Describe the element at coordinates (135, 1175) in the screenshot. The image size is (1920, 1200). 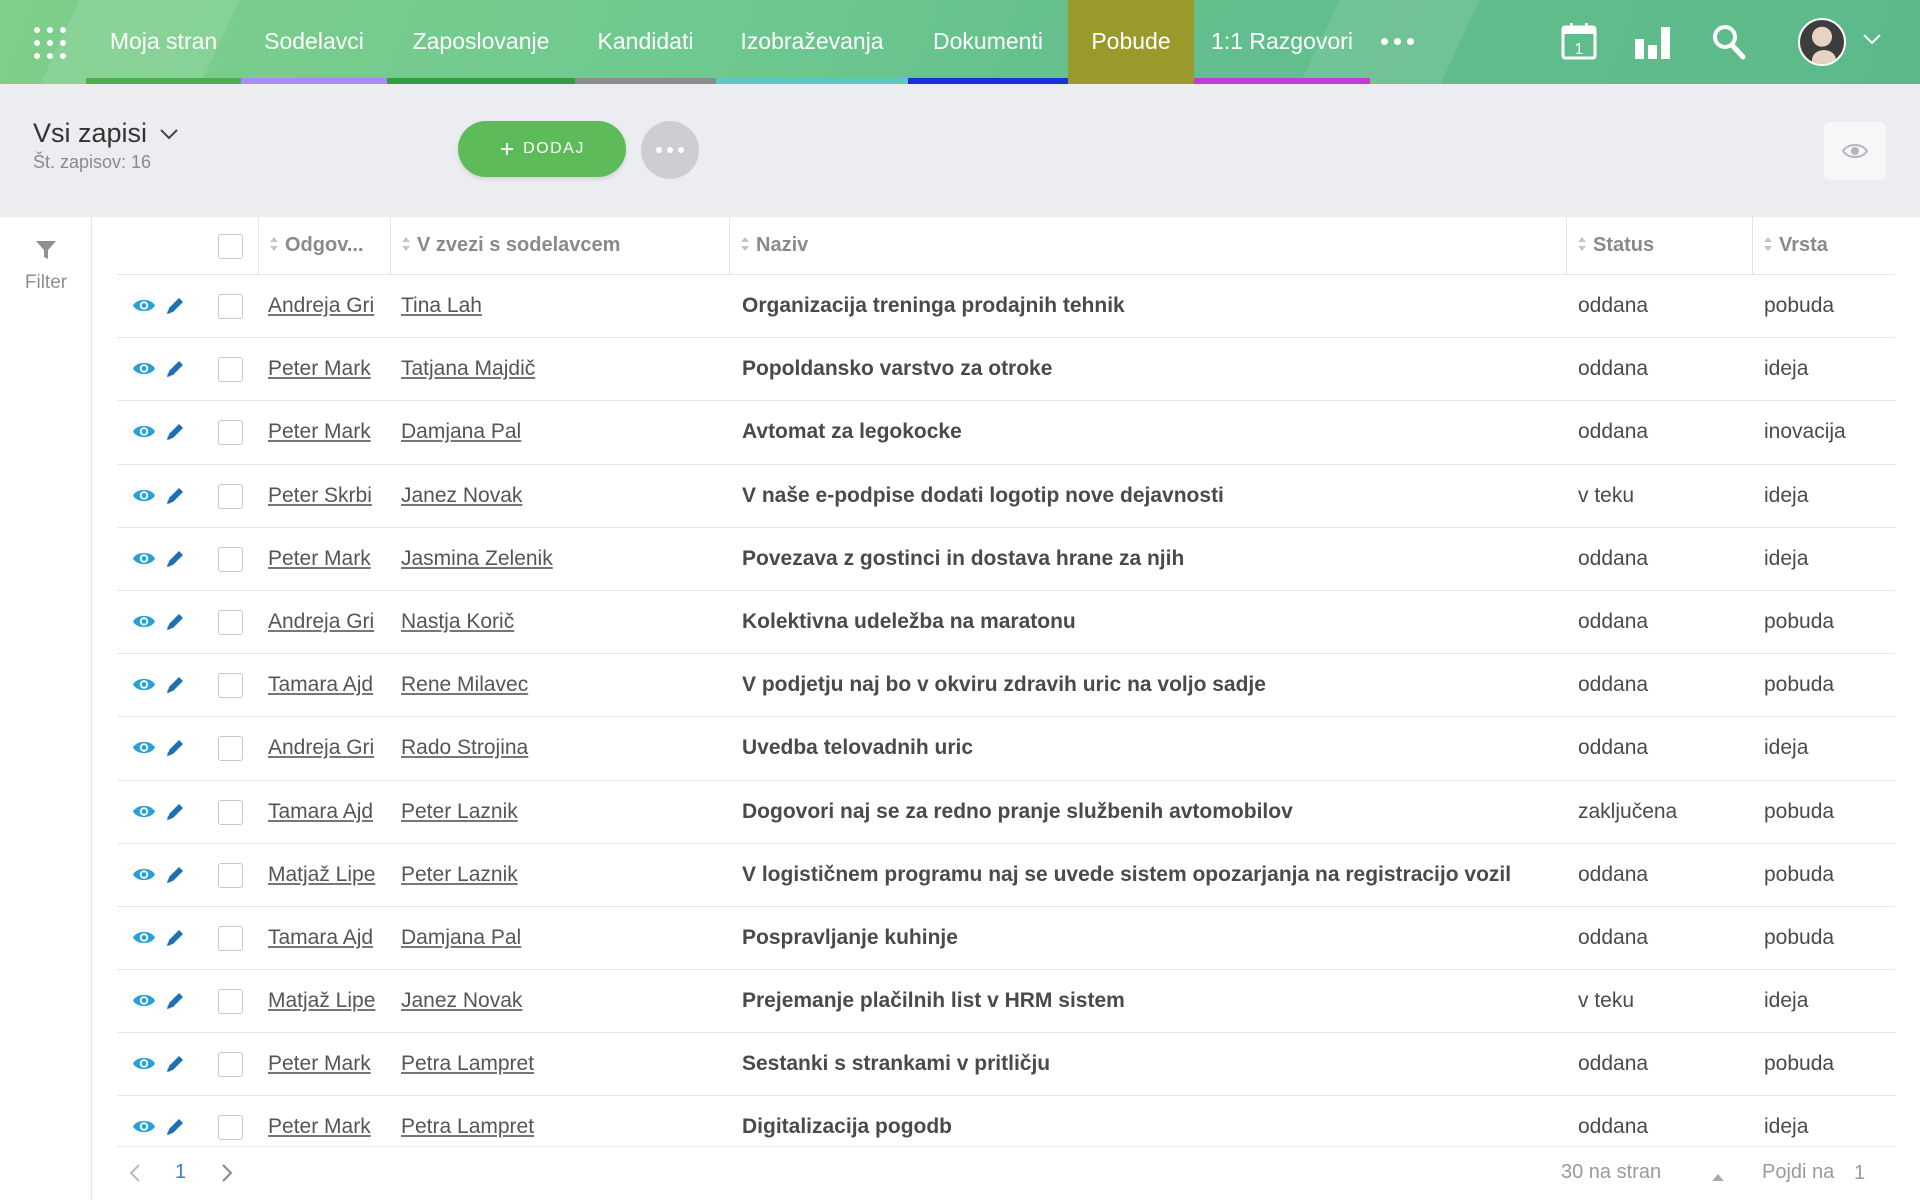
I see `prev-page-icon` at that location.